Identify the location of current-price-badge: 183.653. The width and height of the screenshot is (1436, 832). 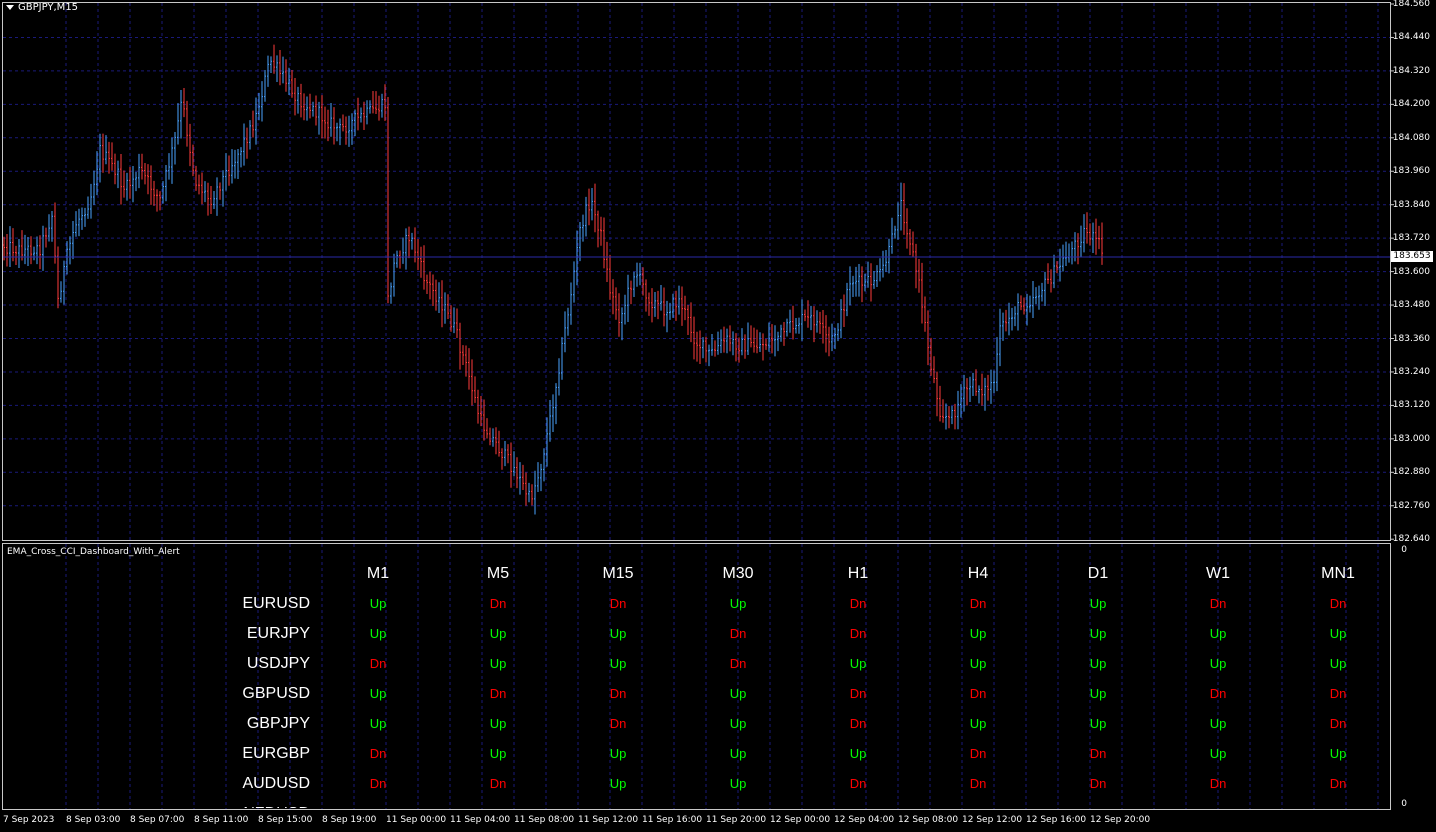
(1412, 256).